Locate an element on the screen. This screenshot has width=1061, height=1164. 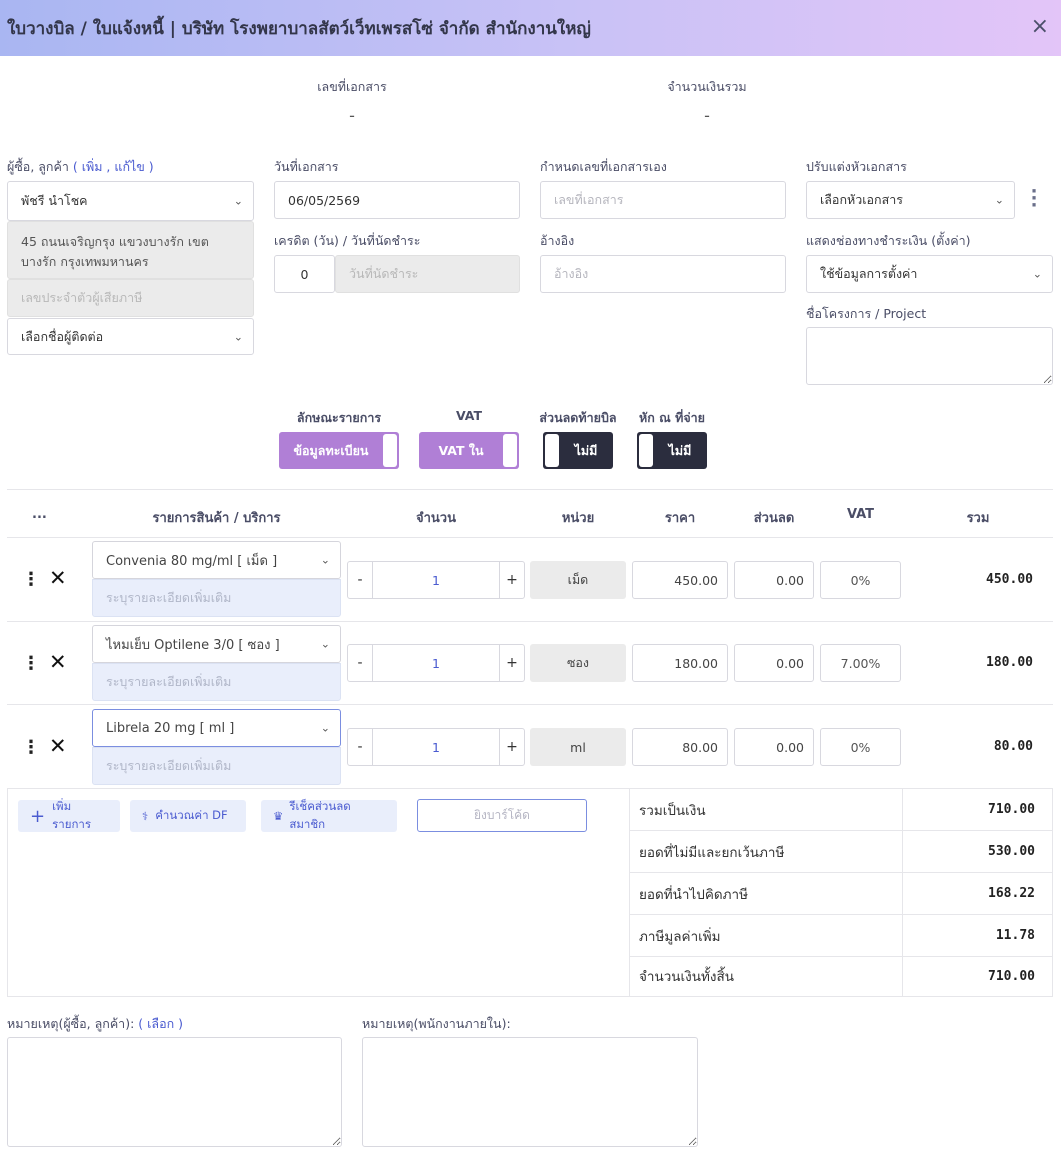
item-name: Convenia 80 mg/ml [ เม็ด ] is located at coordinates (192, 561).